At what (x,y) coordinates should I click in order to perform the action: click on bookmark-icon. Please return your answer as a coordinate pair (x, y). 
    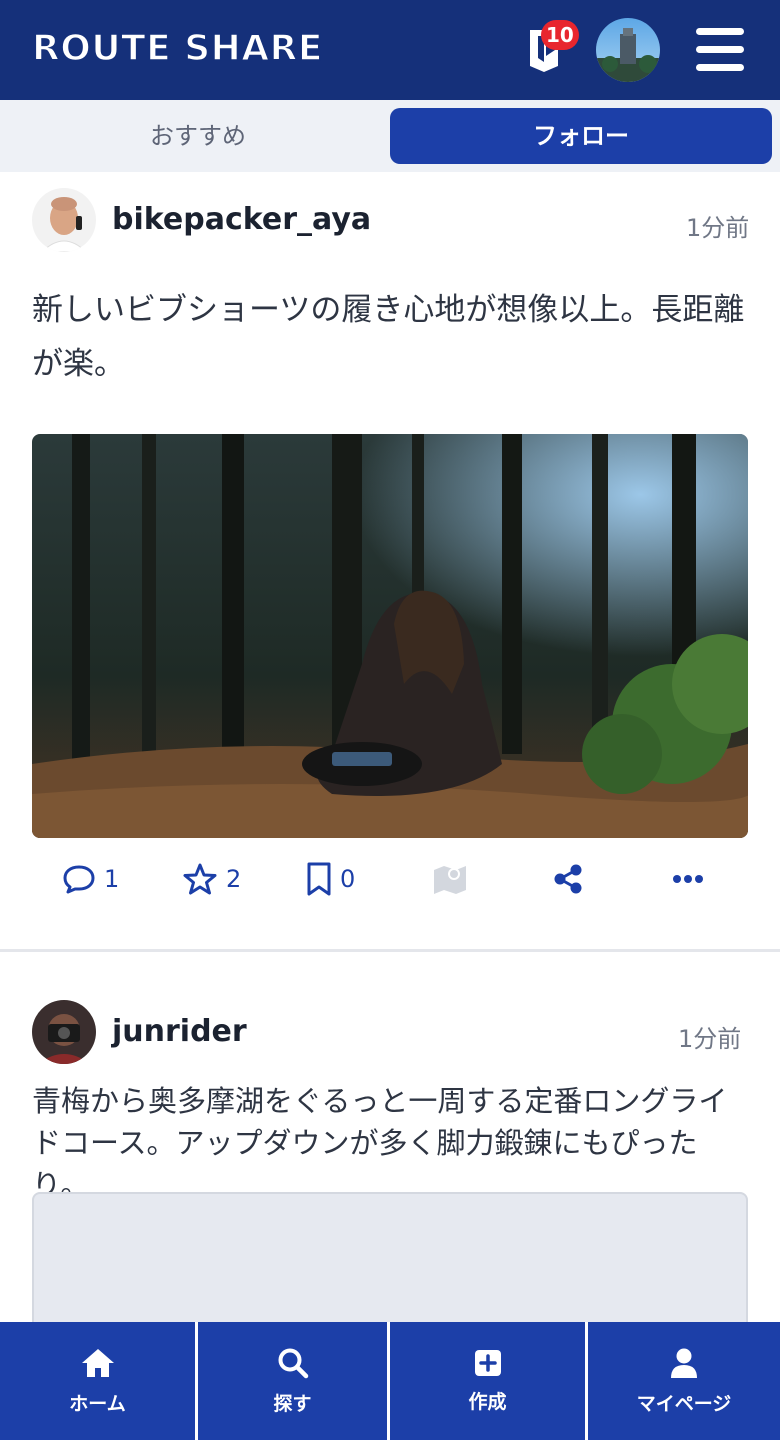
    Looking at the image, I should click on (319, 879).